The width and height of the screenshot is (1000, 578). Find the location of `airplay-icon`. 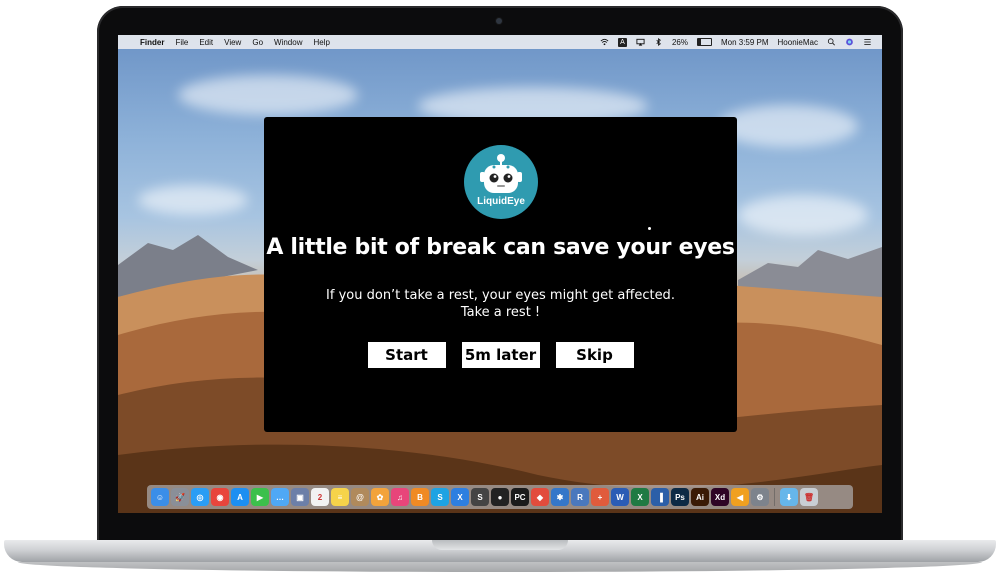

airplay-icon is located at coordinates (640, 42).